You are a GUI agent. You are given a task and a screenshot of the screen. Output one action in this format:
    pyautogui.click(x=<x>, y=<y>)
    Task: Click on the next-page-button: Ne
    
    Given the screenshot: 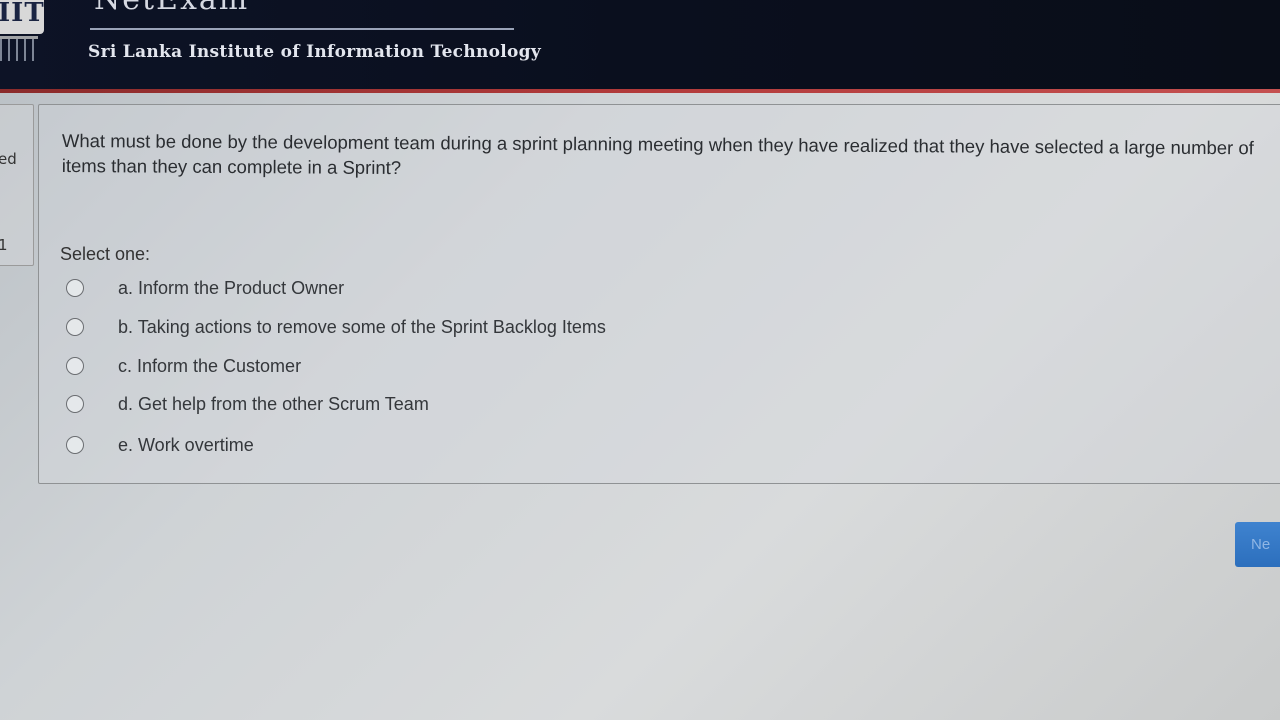 What is the action you would take?
    pyautogui.click(x=1257, y=544)
    